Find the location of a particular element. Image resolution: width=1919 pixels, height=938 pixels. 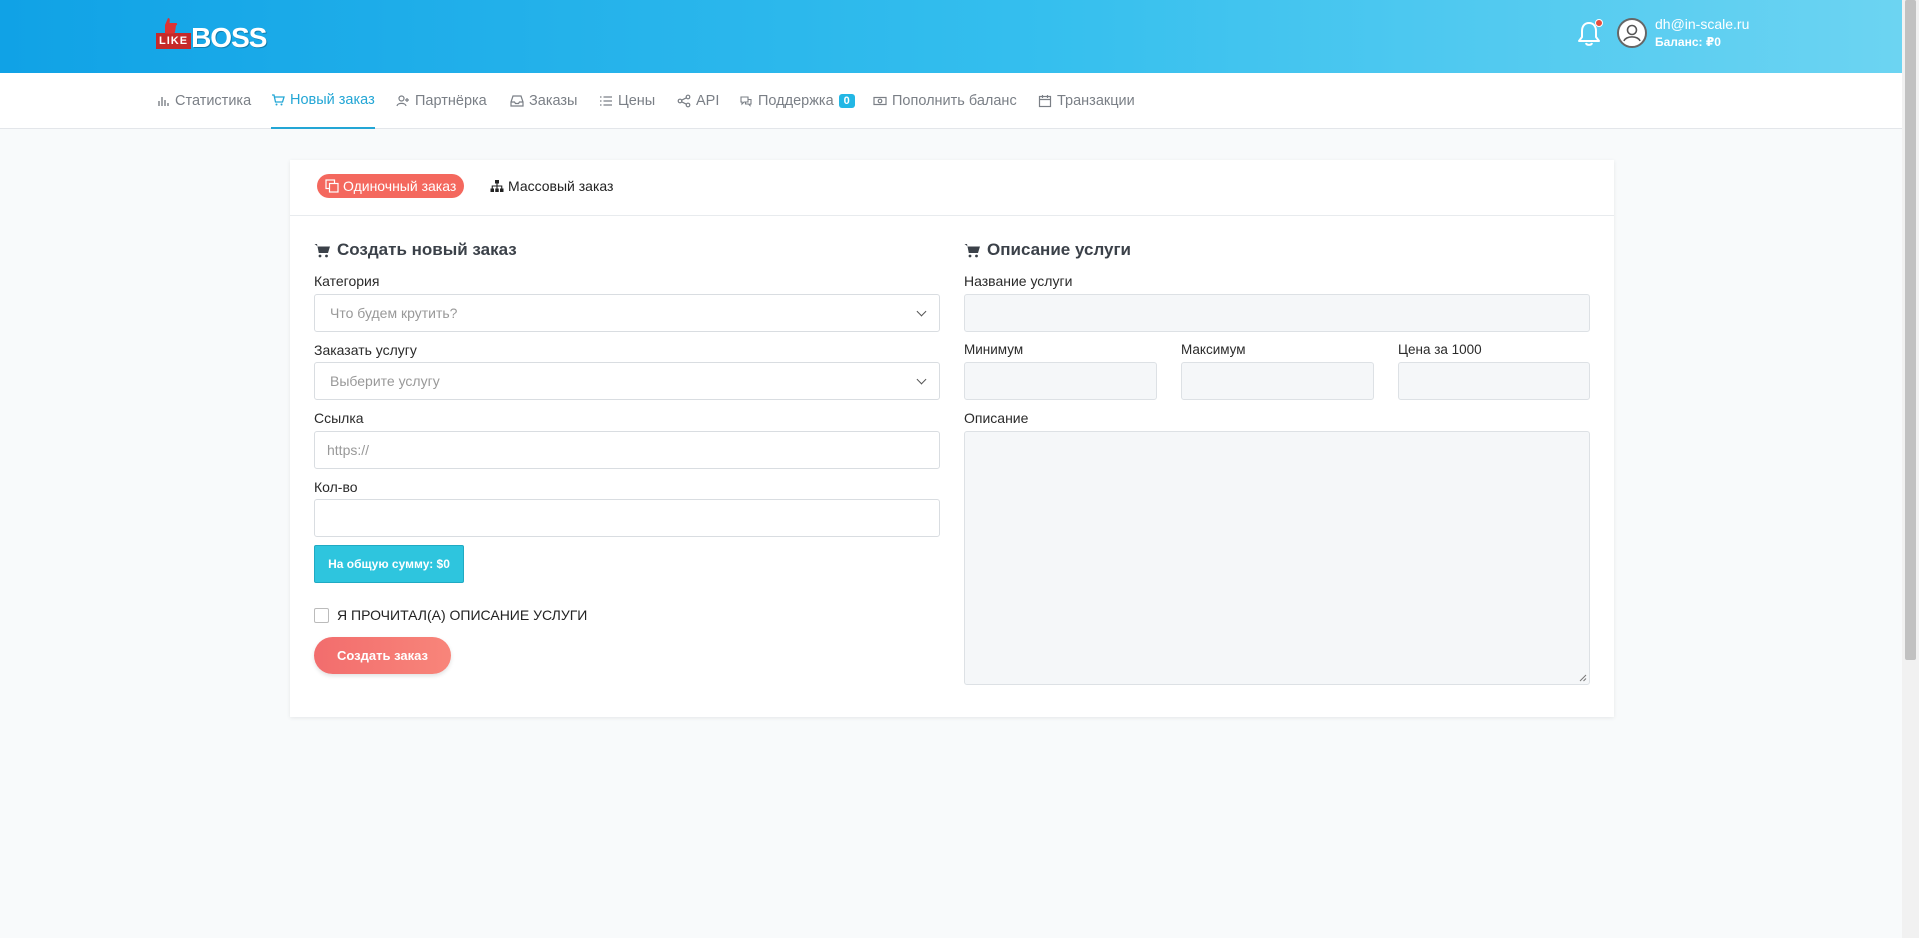

create-order-title: Создать новый заказ is located at coordinates (415, 250).